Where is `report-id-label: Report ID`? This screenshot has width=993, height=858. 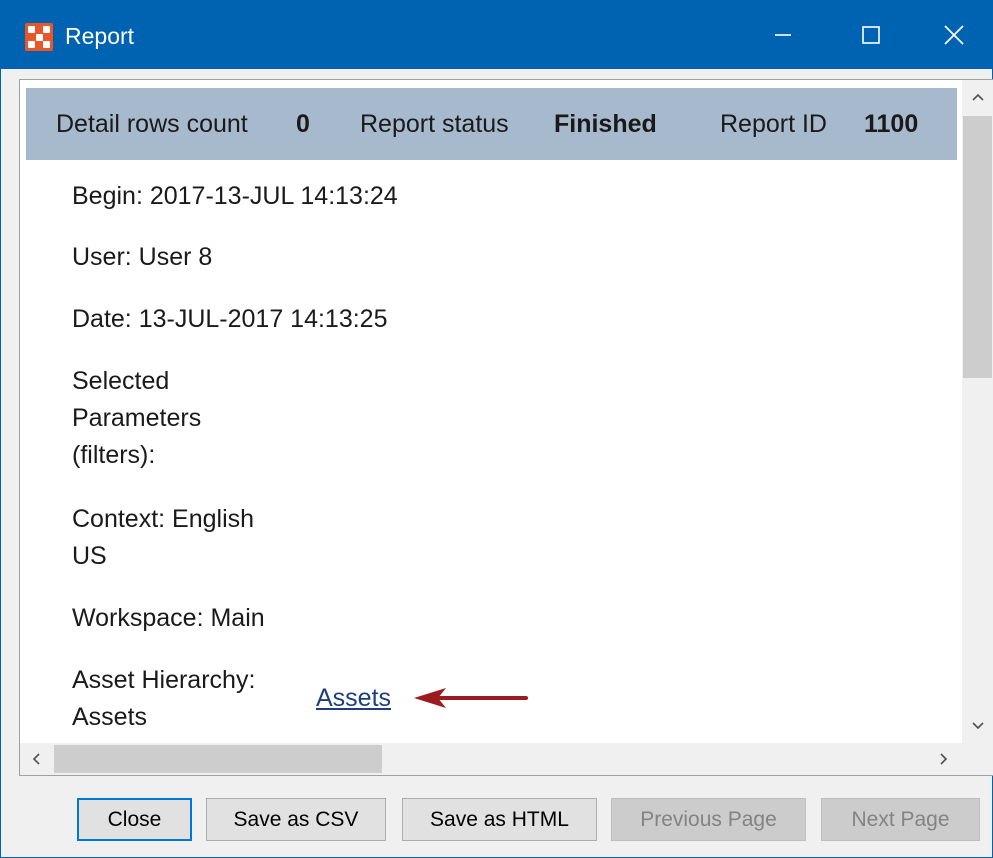
report-id-label: Report ID is located at coordinates (773, 124).